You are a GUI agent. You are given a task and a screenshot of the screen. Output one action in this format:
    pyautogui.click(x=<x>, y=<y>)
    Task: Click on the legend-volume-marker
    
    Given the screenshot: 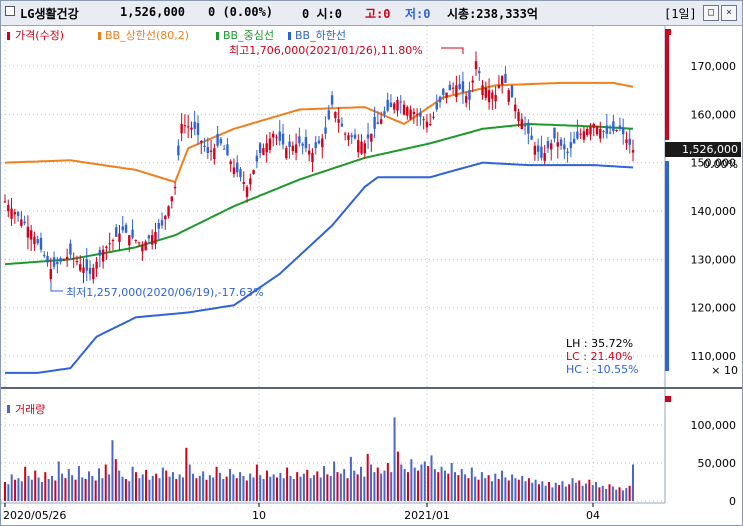 What is the action you would take?
    pyautogui.click(x=8, y=409)
    